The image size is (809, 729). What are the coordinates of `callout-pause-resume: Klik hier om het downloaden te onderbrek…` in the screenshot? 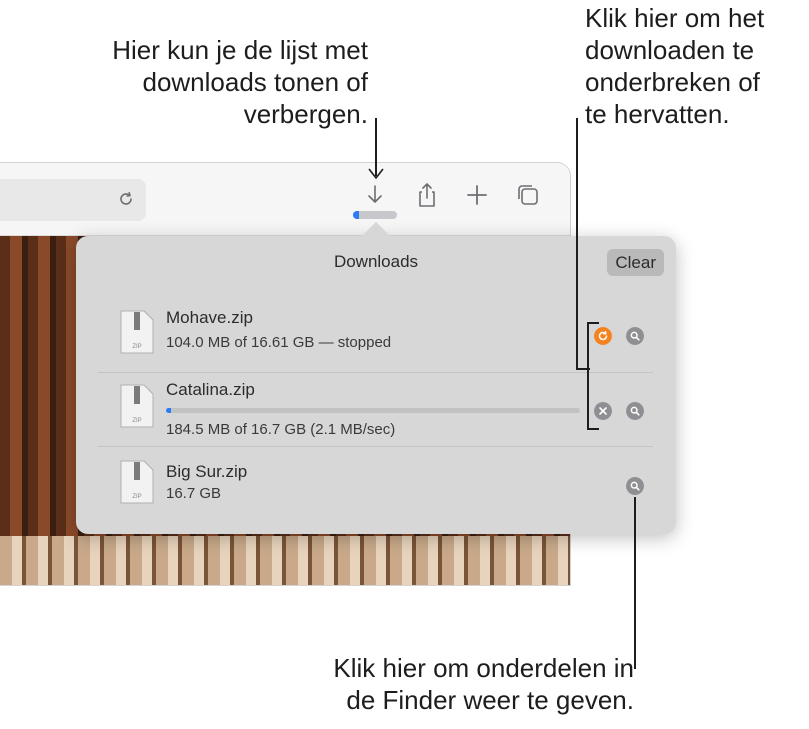 It's located at (675, 66).